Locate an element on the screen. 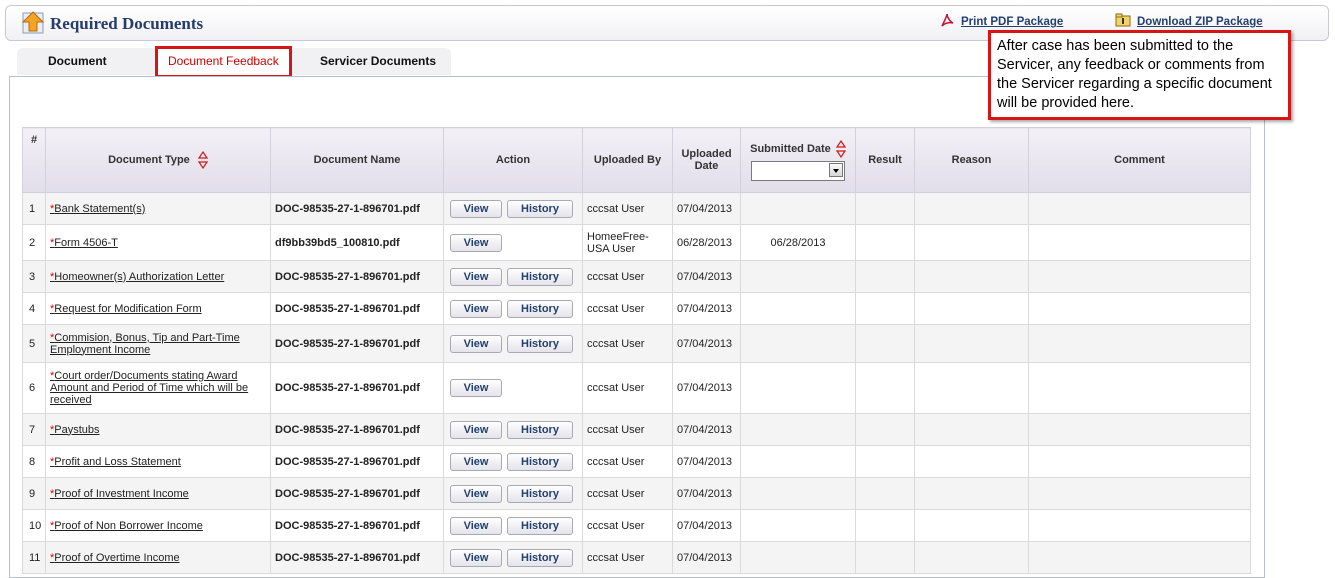 This screenshot has width=1335, height=578. col-uploaded-date: Uploaded Date is located at coordinates (706, 160).